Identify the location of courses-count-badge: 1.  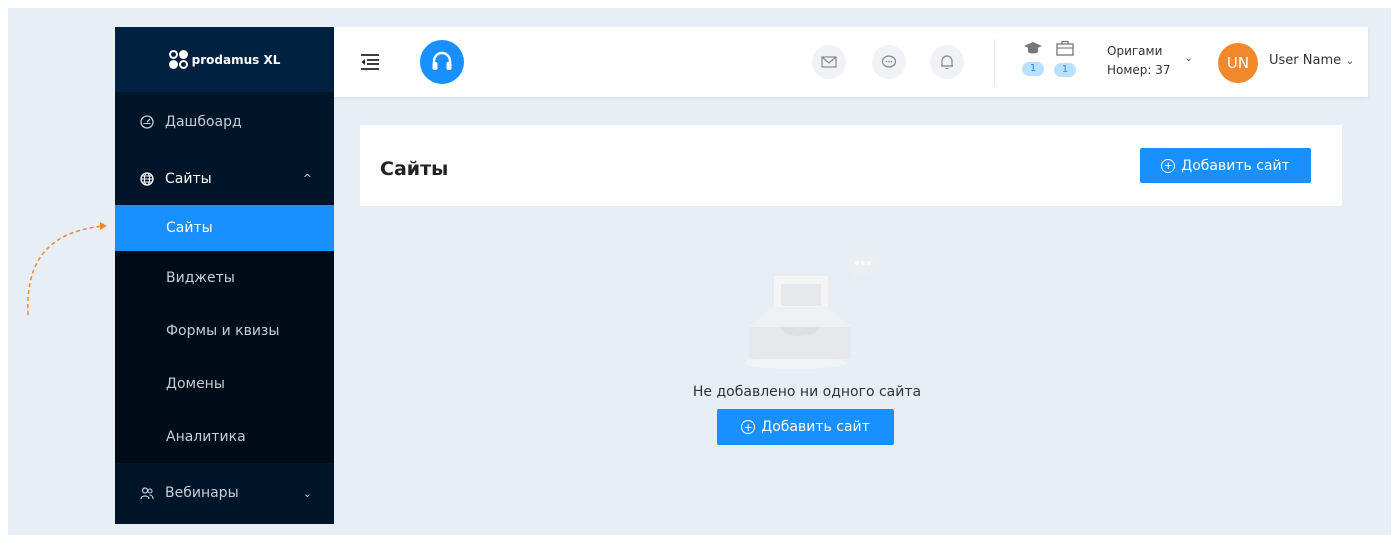
(1033, 69).